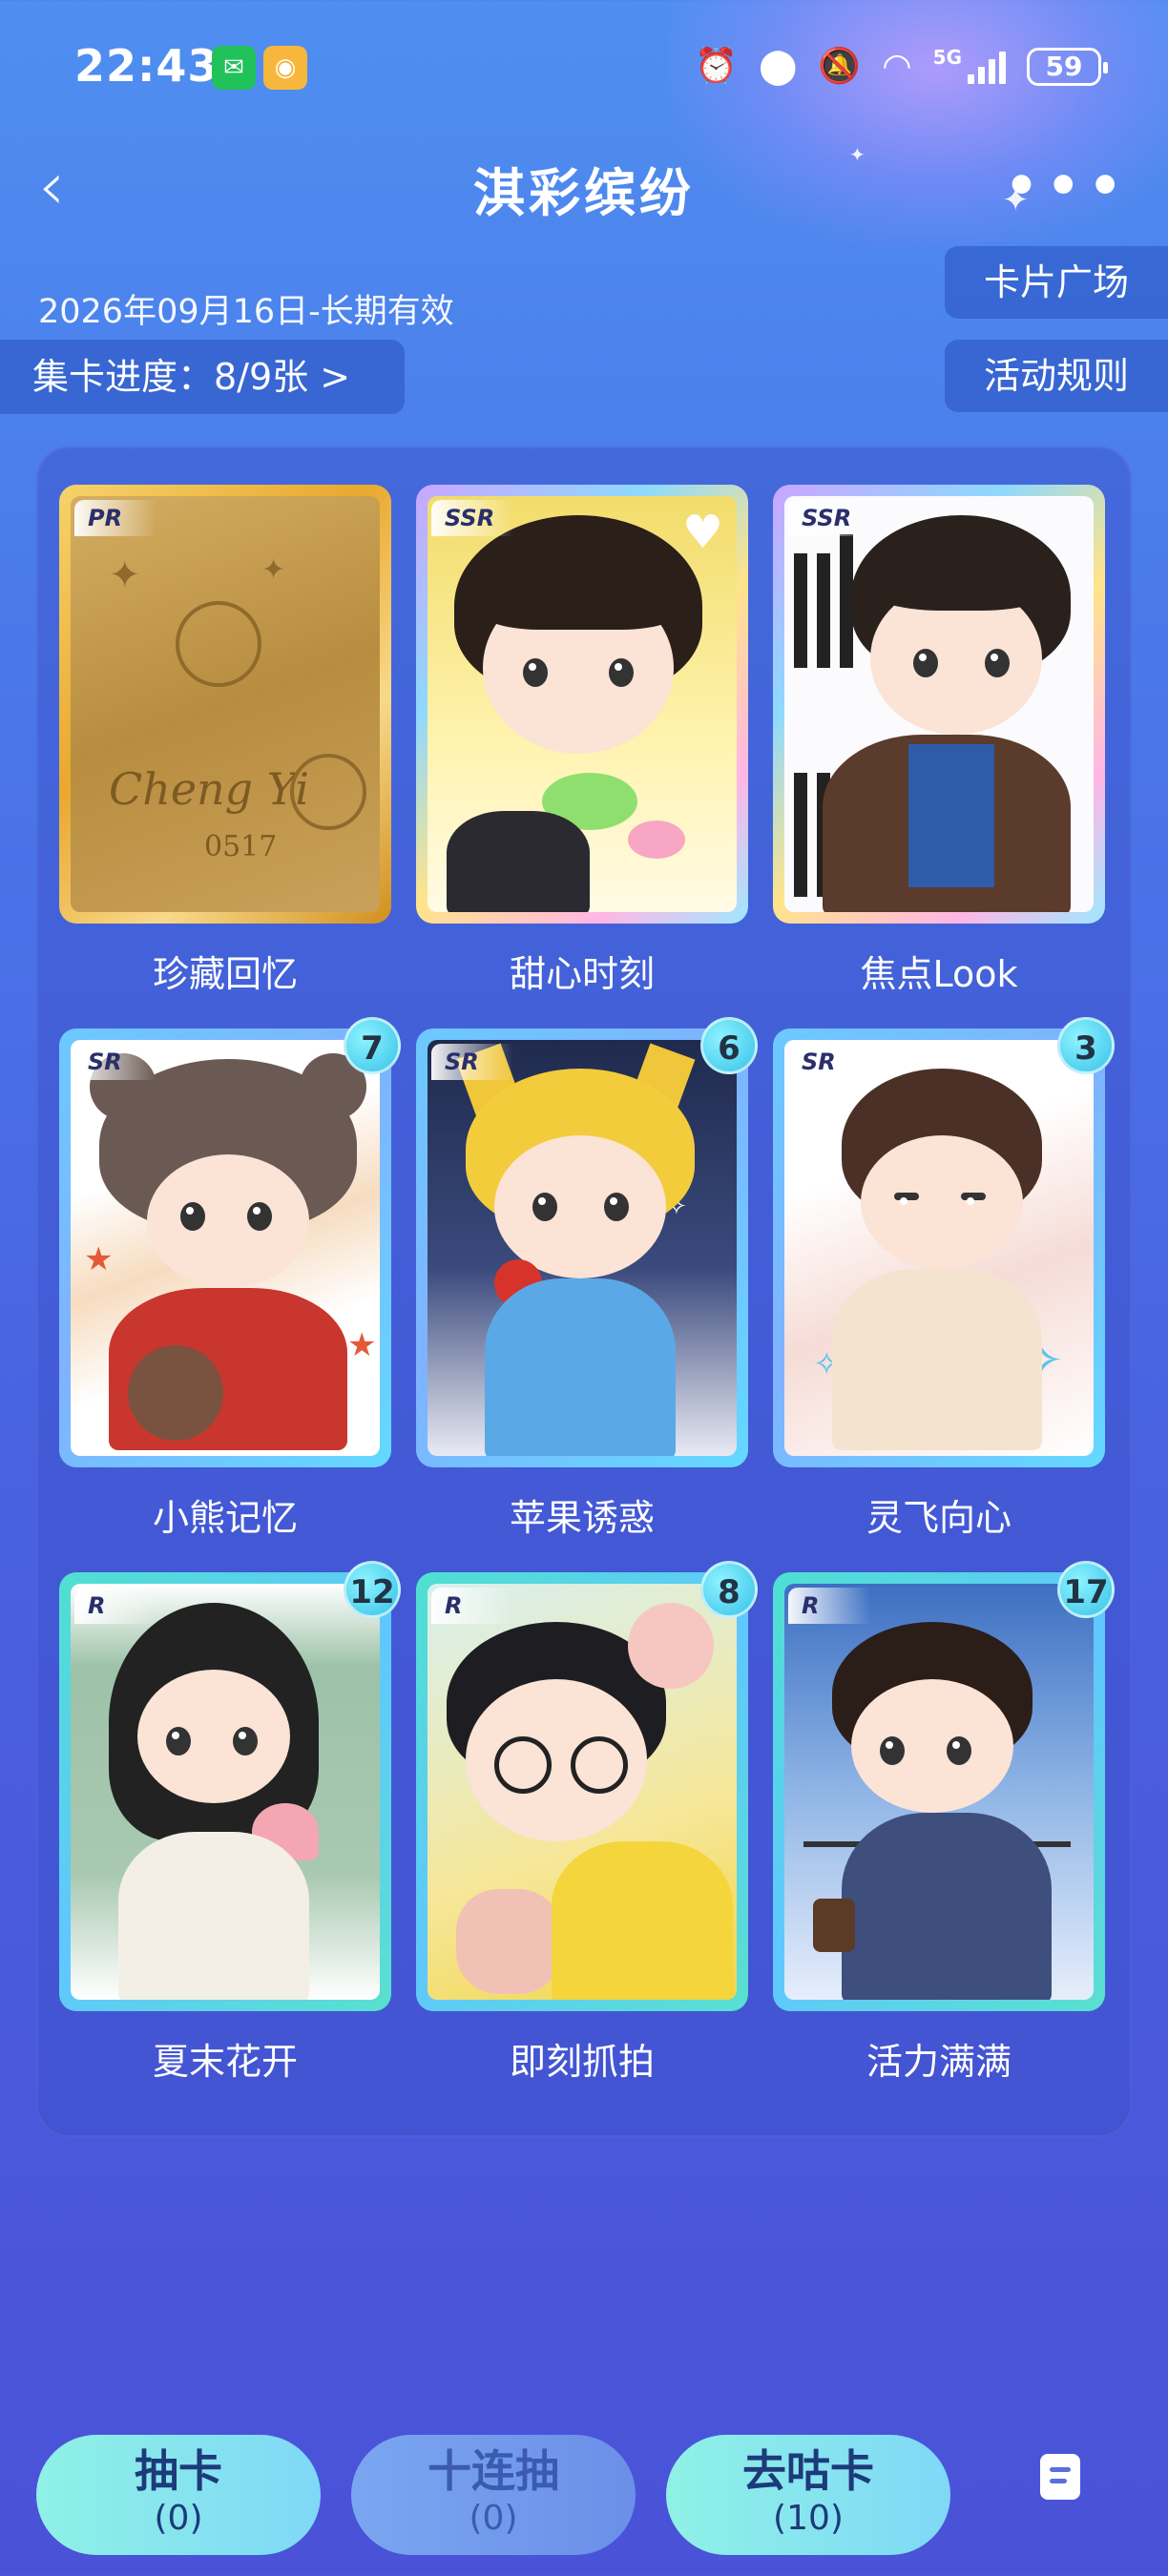 This screenshot has width=1168, height=2576. Describe the element at coordinates (225, 974) in the screenshot. I see `card-name: 珍藏回忆` at that location.